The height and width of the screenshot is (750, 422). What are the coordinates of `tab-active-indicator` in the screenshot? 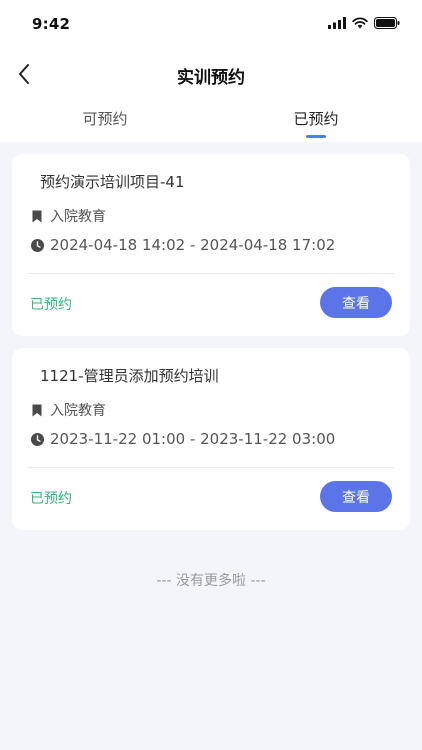 It's located at (316, 136).